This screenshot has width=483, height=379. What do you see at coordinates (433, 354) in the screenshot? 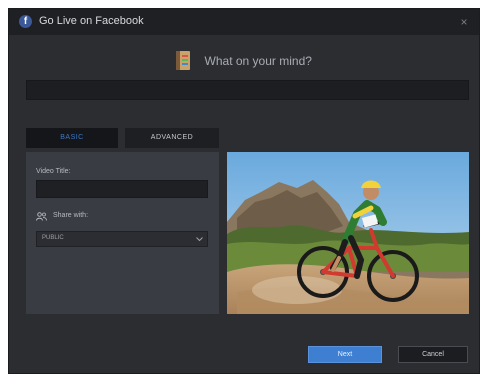
I see `cancel-button: Cancel` at bounding box center [433, 354].